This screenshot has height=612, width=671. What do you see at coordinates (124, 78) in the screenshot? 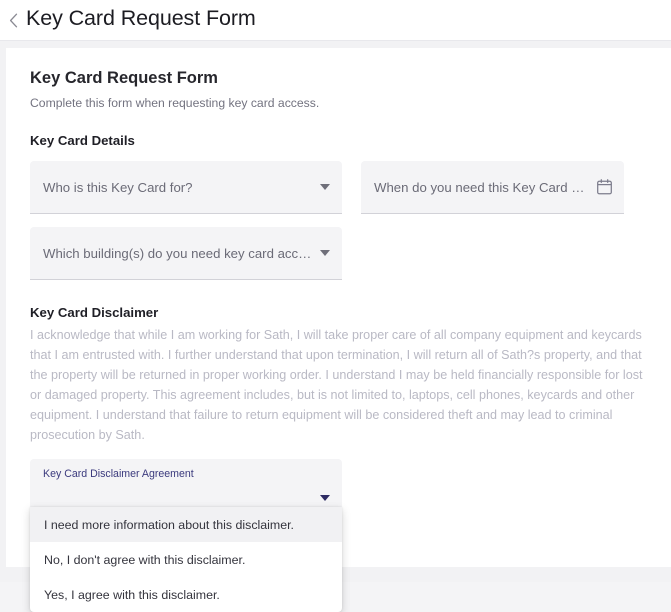
I see `form-title: Key Card Request Form` at bounding box center [124, 78].